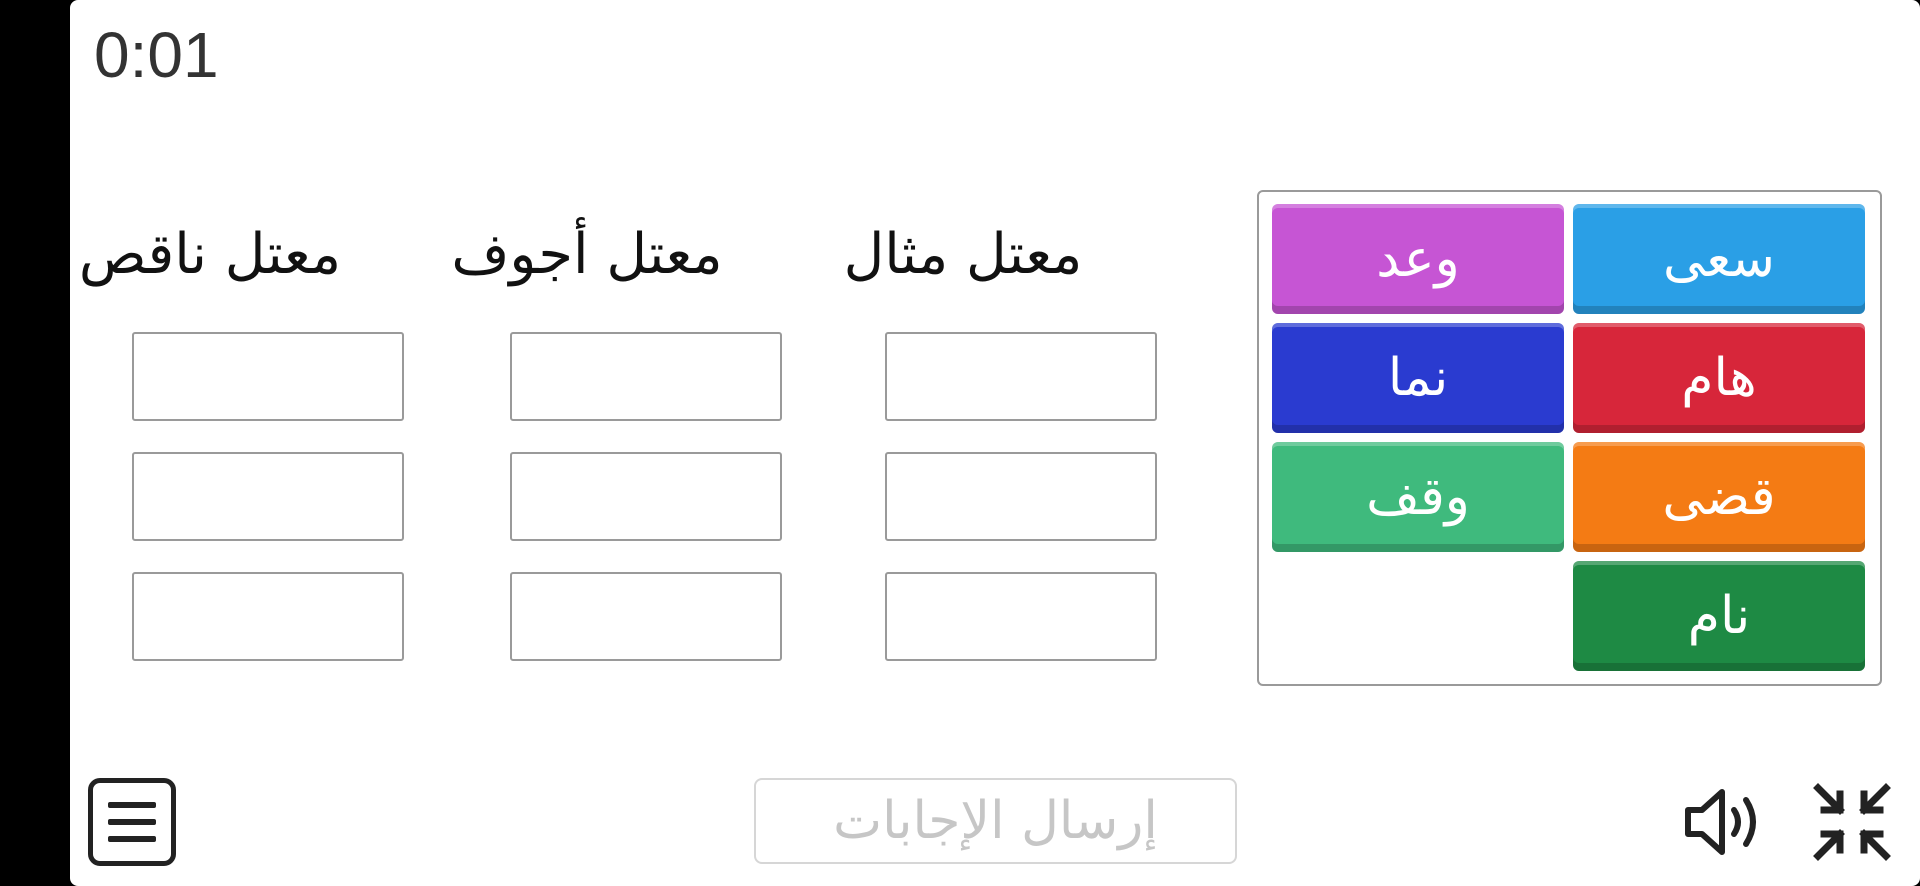 This screenshot has height=886, width=1920. I want to click on collapse-icon, so click(1852, 822).